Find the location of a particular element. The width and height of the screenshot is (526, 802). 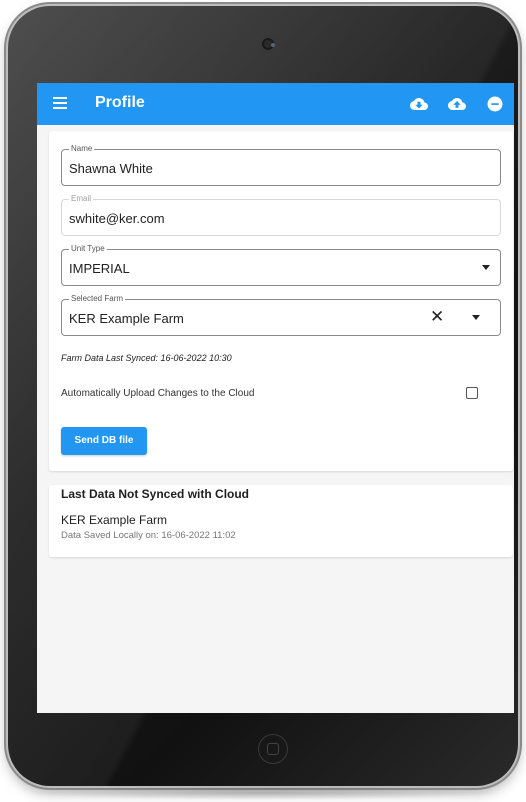

email-field-label: Email is located at coordinates (81, 199).